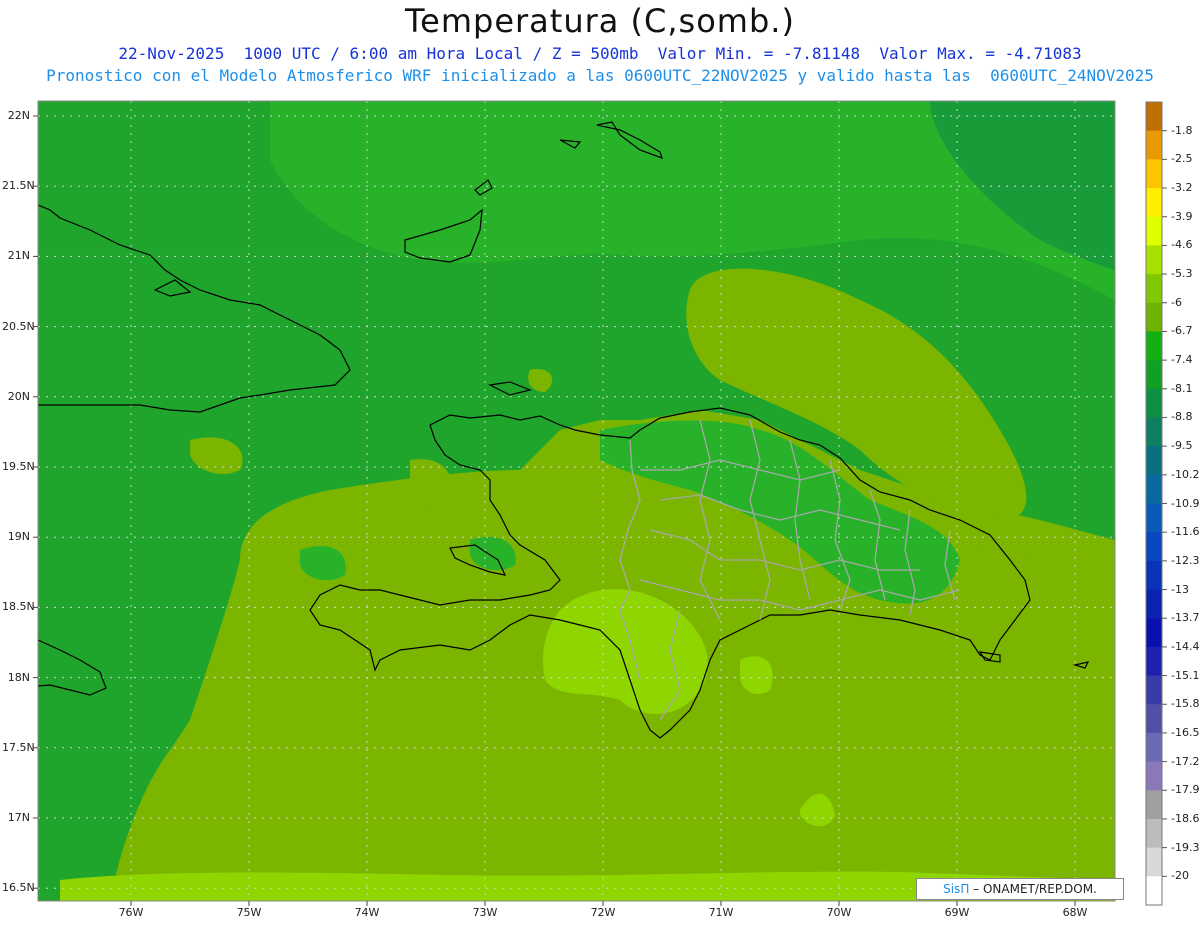 The width and height of the screenshot is (1200, 927). What do you see at coordinates (1185, 761) in the screenshot?
I see `colorbar-label: -17.2` at bounding box center [1185, 761].